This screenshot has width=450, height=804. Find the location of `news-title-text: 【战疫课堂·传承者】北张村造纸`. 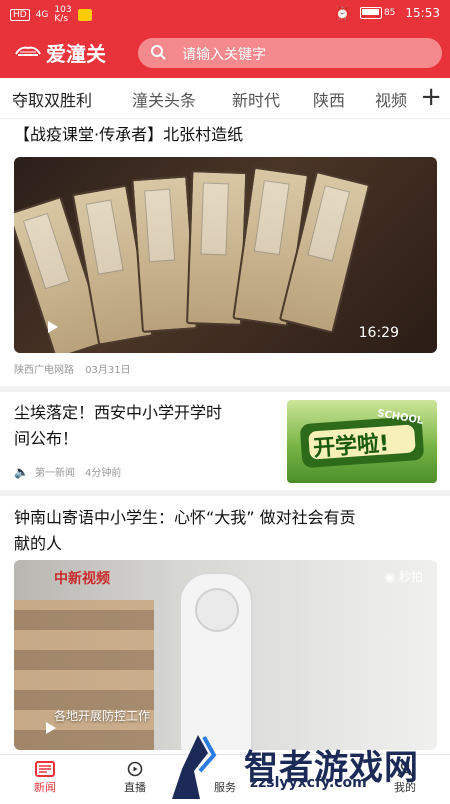

news-title-text: 【战疫课堂·传承者】北张村造纸 is located at coordinates (129, 134).